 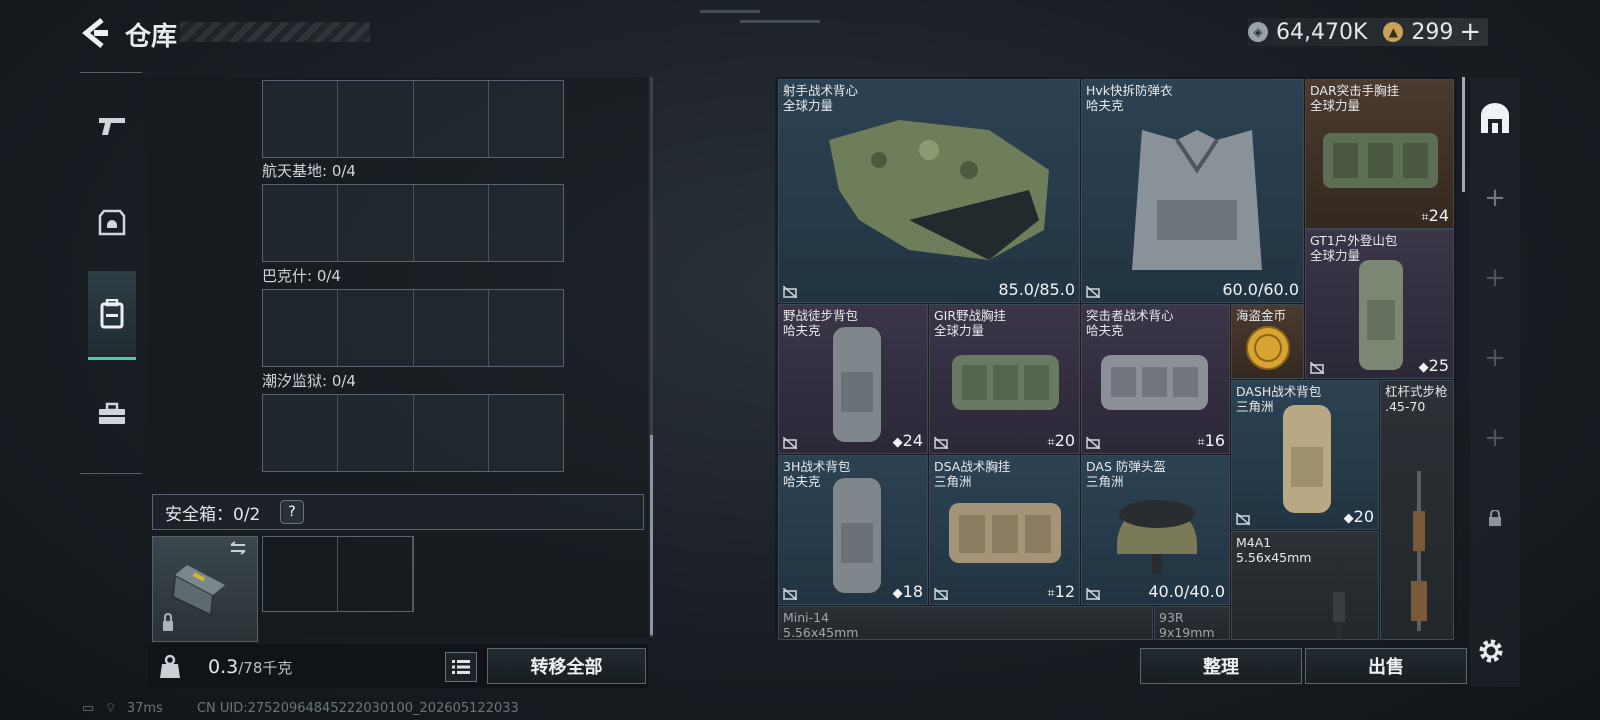 I want to click on item-cell: 3H战术背包 哈夫克 ◆18, so click(x=853, y=530).